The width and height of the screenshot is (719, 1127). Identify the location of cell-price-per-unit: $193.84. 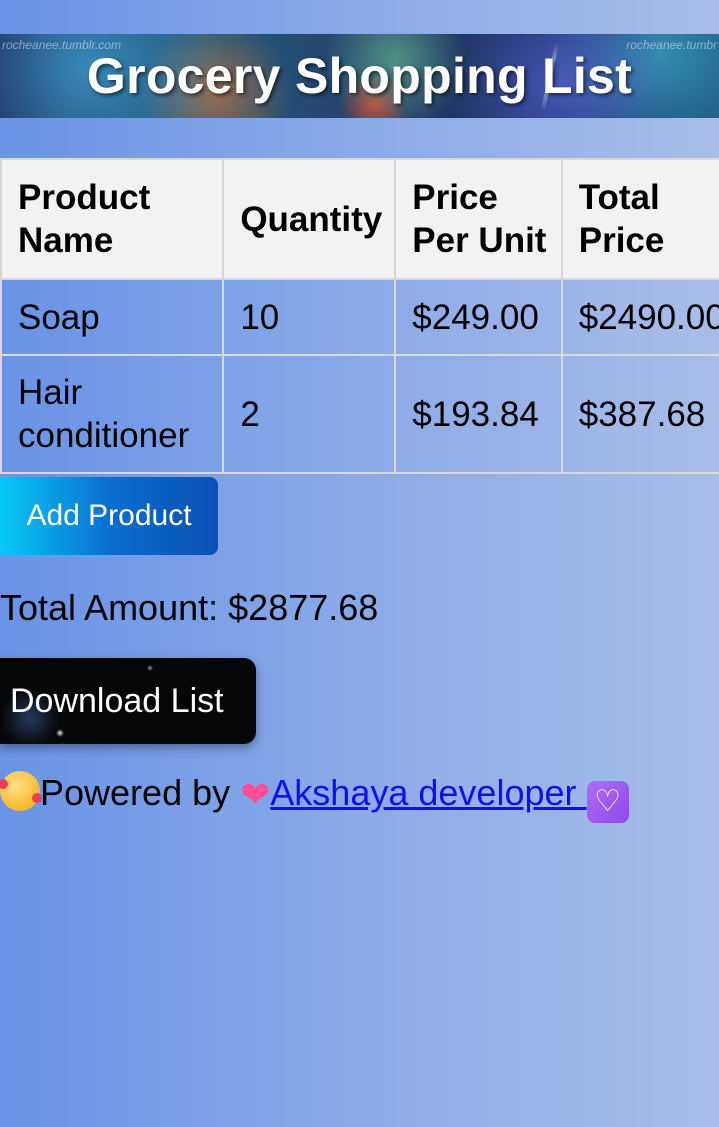
(478, 414).